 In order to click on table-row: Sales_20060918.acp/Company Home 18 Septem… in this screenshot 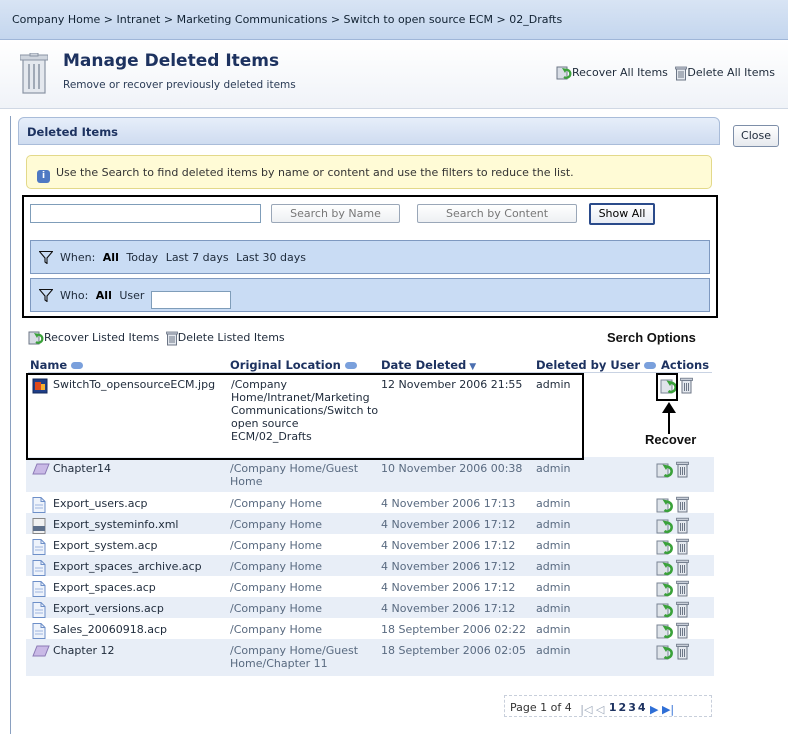, I will do `click(370, 628)`.